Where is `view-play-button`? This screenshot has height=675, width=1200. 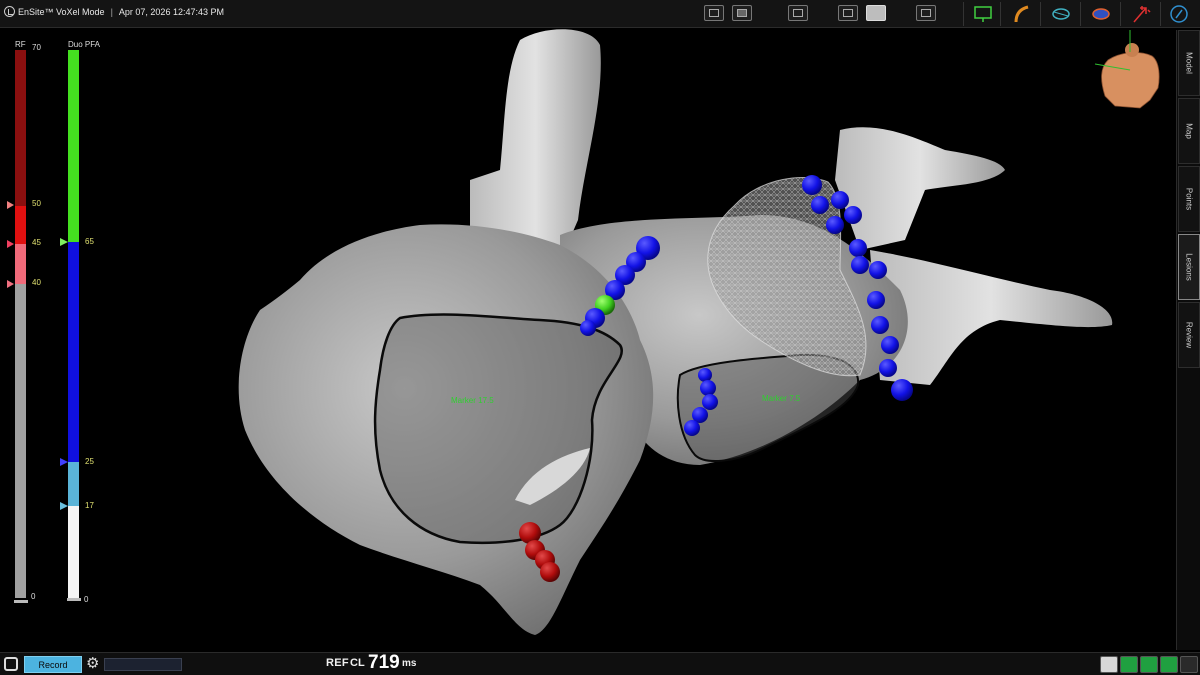 view-play-button is located at coordinates (742, 13).